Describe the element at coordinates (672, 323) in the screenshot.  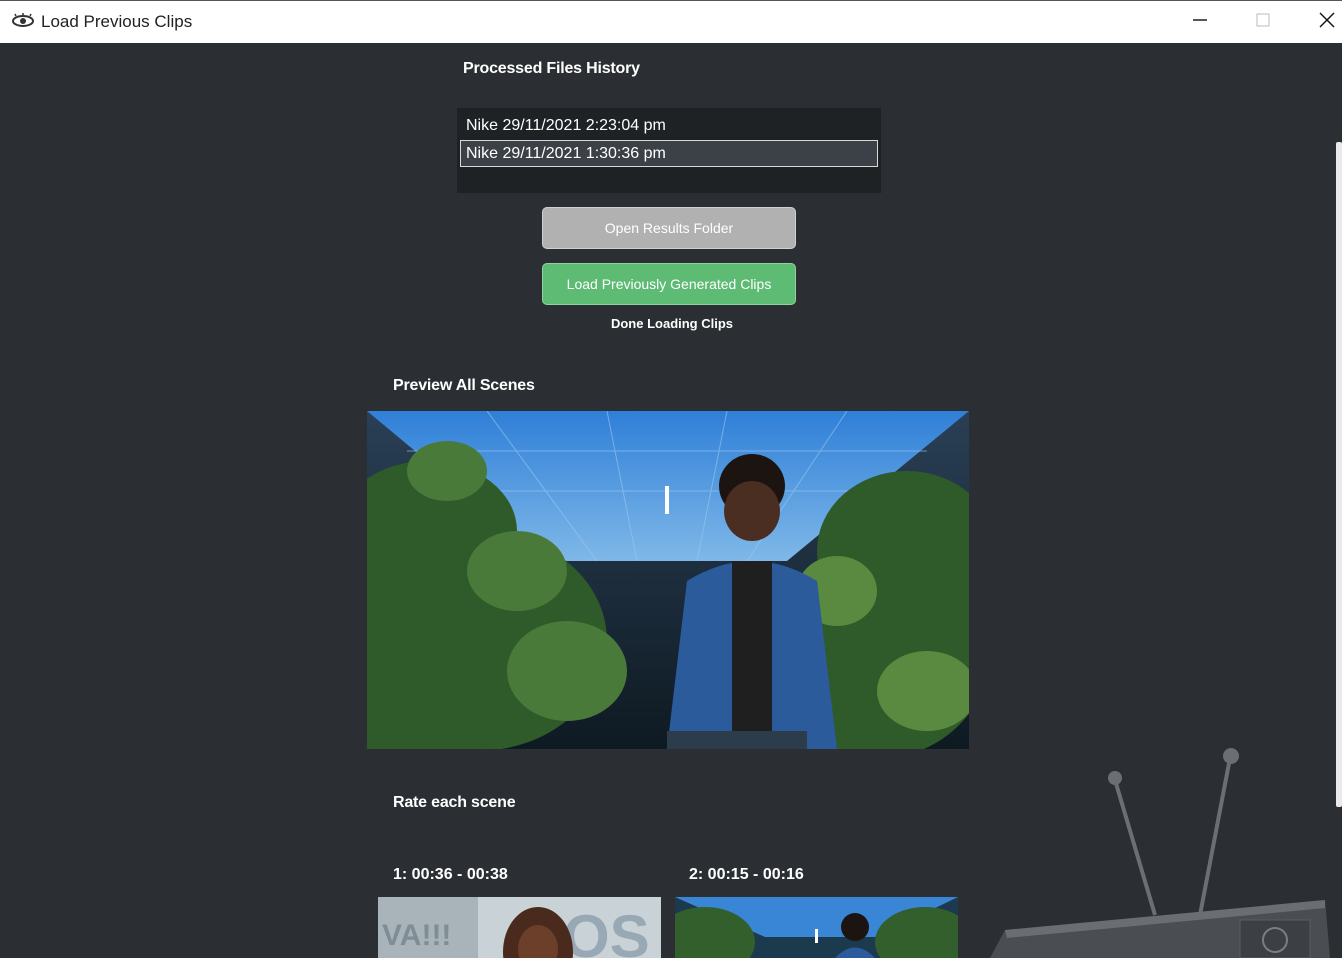
I see `status-text: Done Loading Clips` at that location.